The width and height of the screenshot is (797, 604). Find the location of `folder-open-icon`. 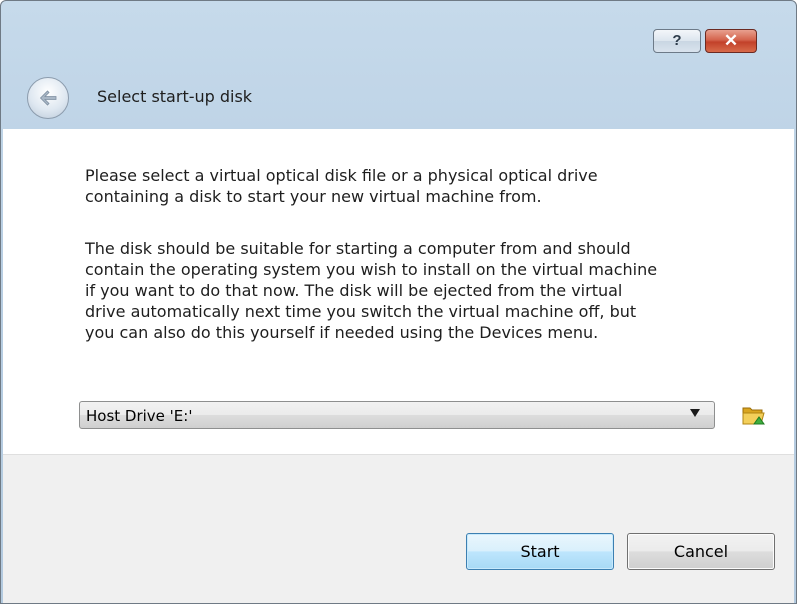

folder-open-icon is located at coordinates (753, 416).